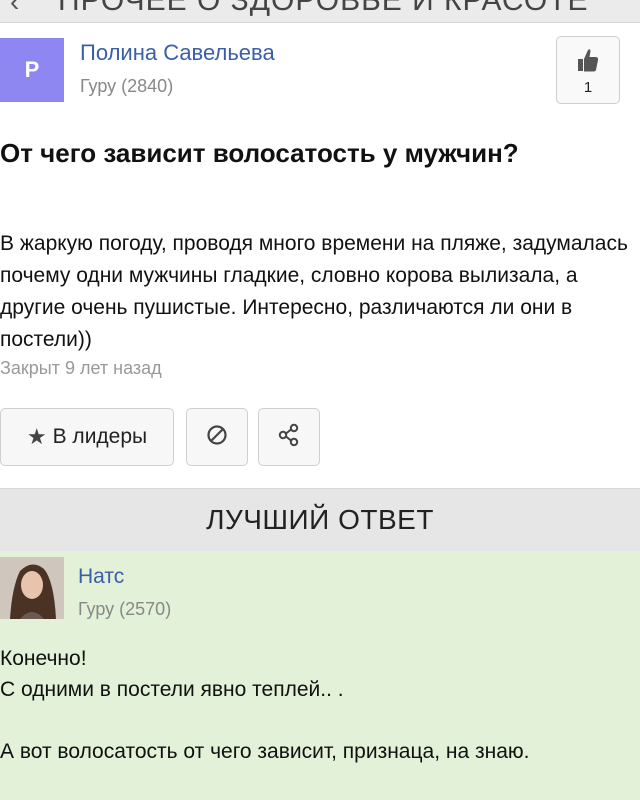 This screenshot has width=640, height=800. I want to click on to-leaders-button: ★ В лидеры, so click(87, 437).